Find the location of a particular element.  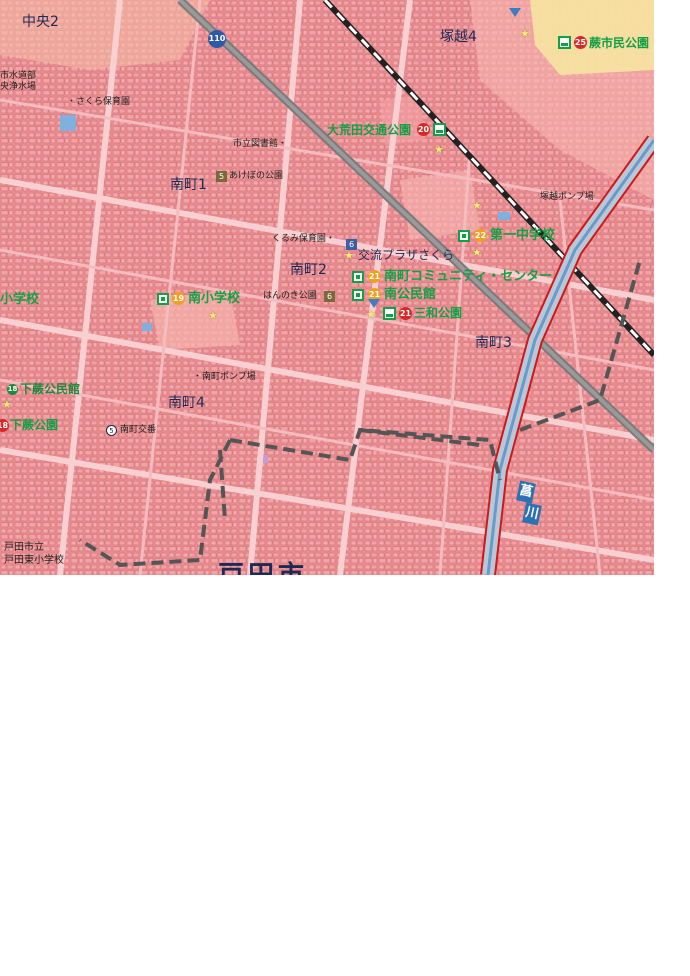

pump-tsukagoshi-label: 塚越ポンプ場 is located at coordinates (567, 197).